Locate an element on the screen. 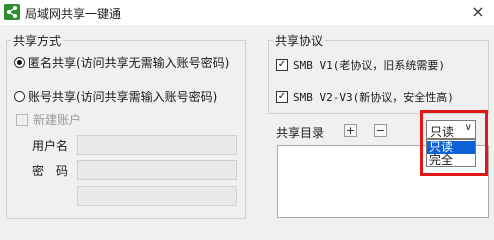  account-share-option: 账号共享(访问共享需输入账号密码) is located at coordinates (115, 96).